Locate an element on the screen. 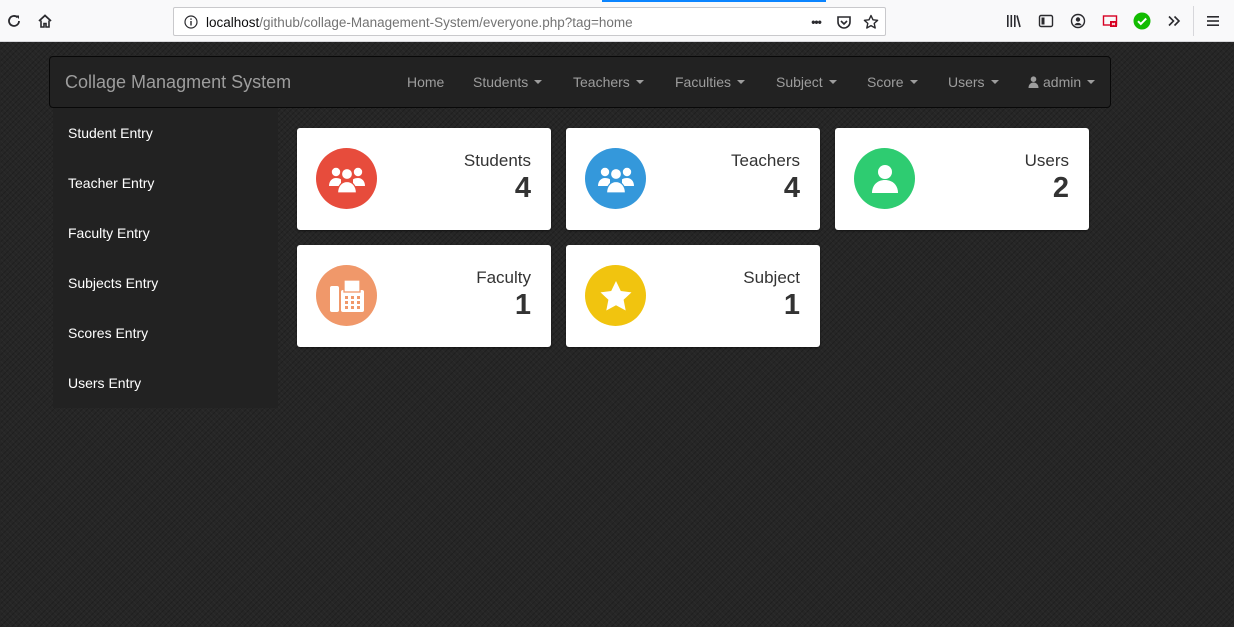 This screenshot has height=627, width=1234. library-icon is located at coordinates (1014, 21).